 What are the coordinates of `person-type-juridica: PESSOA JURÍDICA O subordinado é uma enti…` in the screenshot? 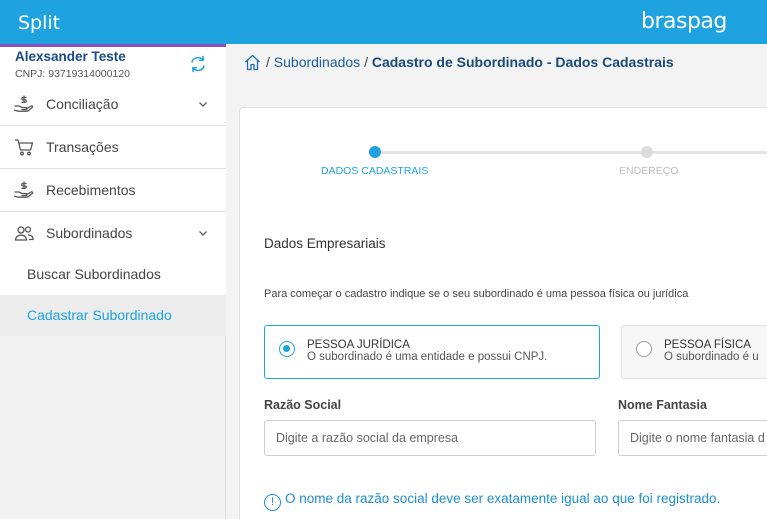 It's located at (432, 352).